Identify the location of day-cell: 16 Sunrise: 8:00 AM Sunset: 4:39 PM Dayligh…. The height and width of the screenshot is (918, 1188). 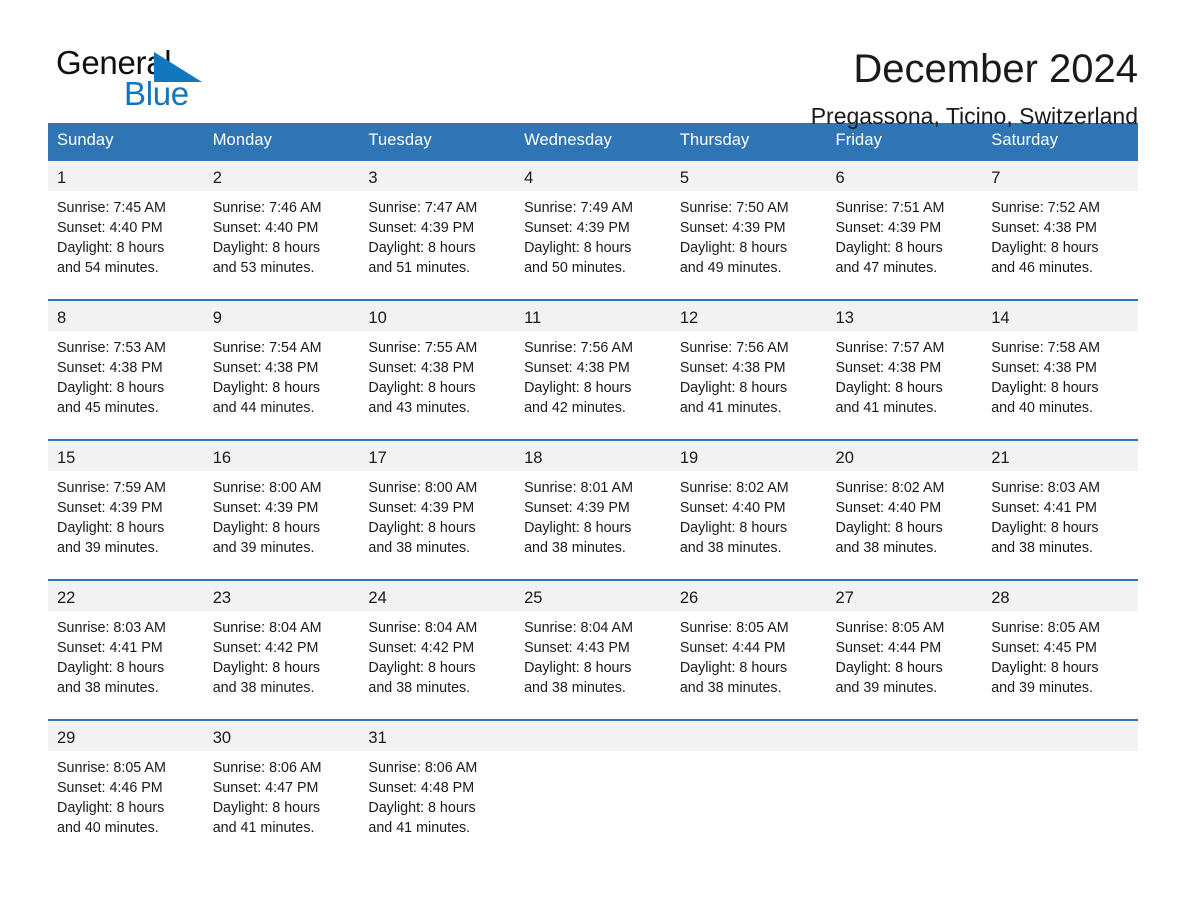
(281, 501).